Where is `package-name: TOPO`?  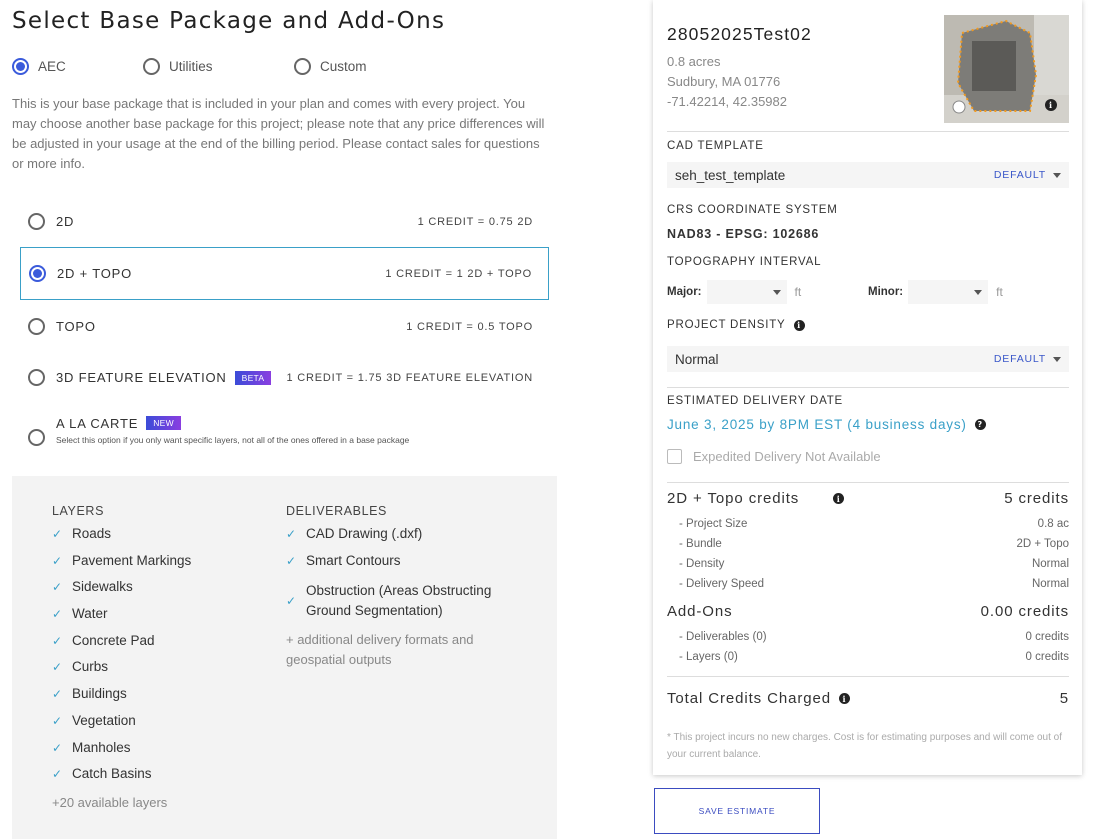
package-name: TOPO is located at coordinates (76, 326).